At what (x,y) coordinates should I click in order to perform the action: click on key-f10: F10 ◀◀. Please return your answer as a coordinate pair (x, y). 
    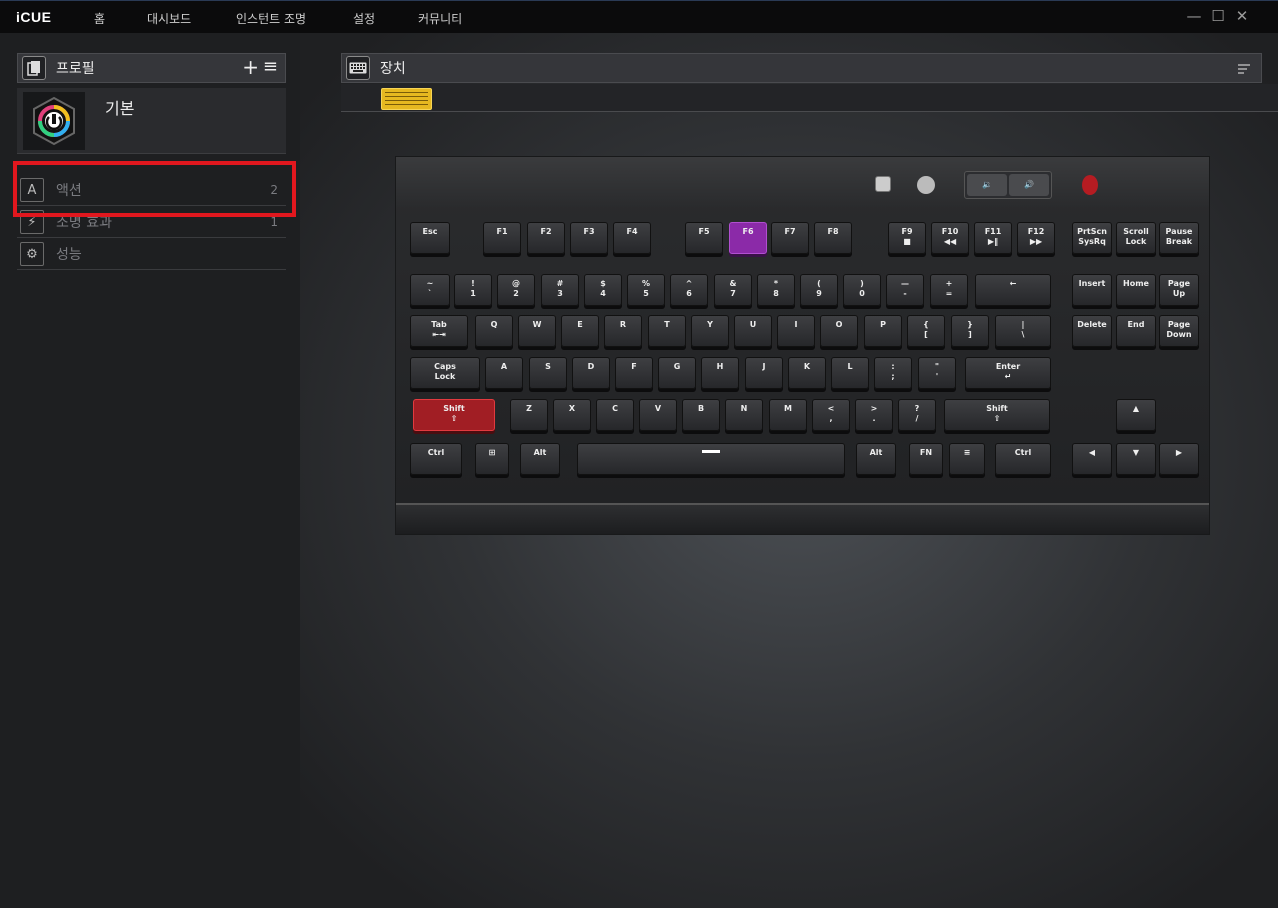
    Looking at the image, I should click on (950, 238).